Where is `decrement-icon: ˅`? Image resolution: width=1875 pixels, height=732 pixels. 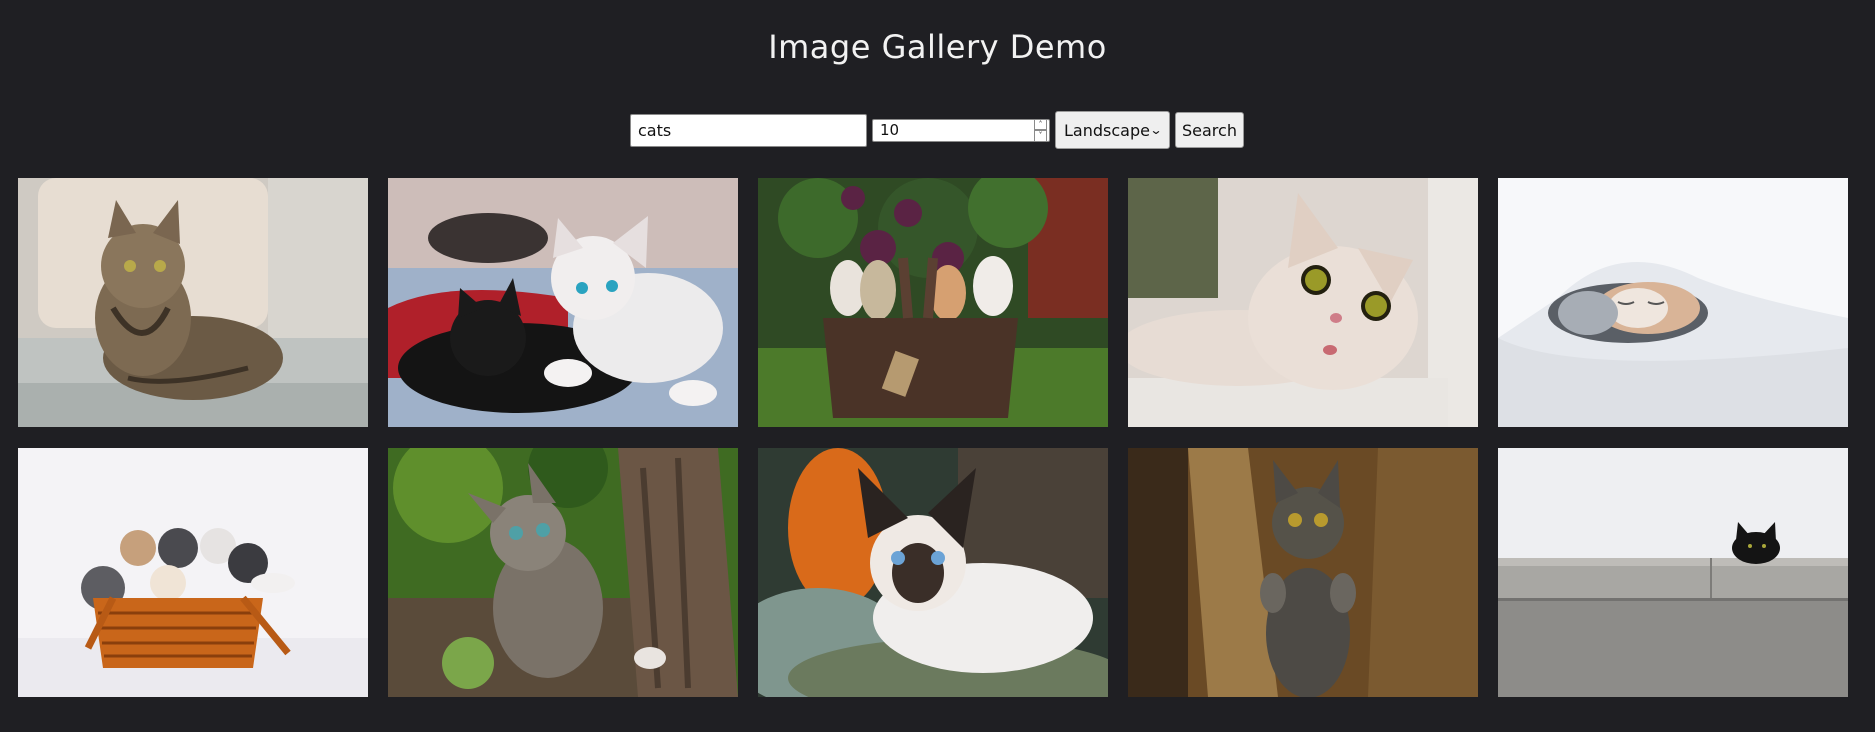
decrement-icon: ˅ is located at coordinates (1040, 136).